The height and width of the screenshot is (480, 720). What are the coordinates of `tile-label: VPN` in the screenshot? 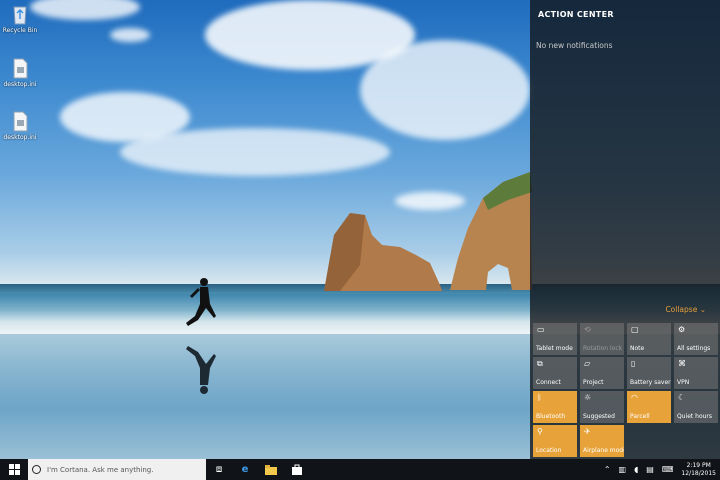 It's located at (683, 382).